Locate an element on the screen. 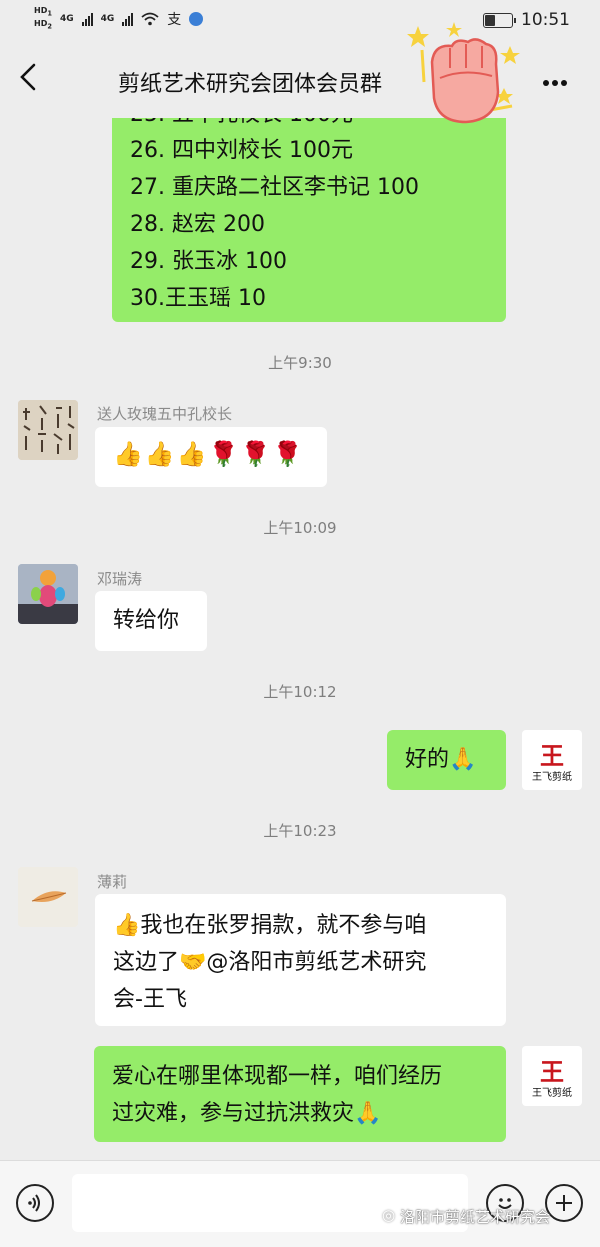  status-indicators: HD1 HD2 4G 4G 支 is located at coordinates (119, 18).